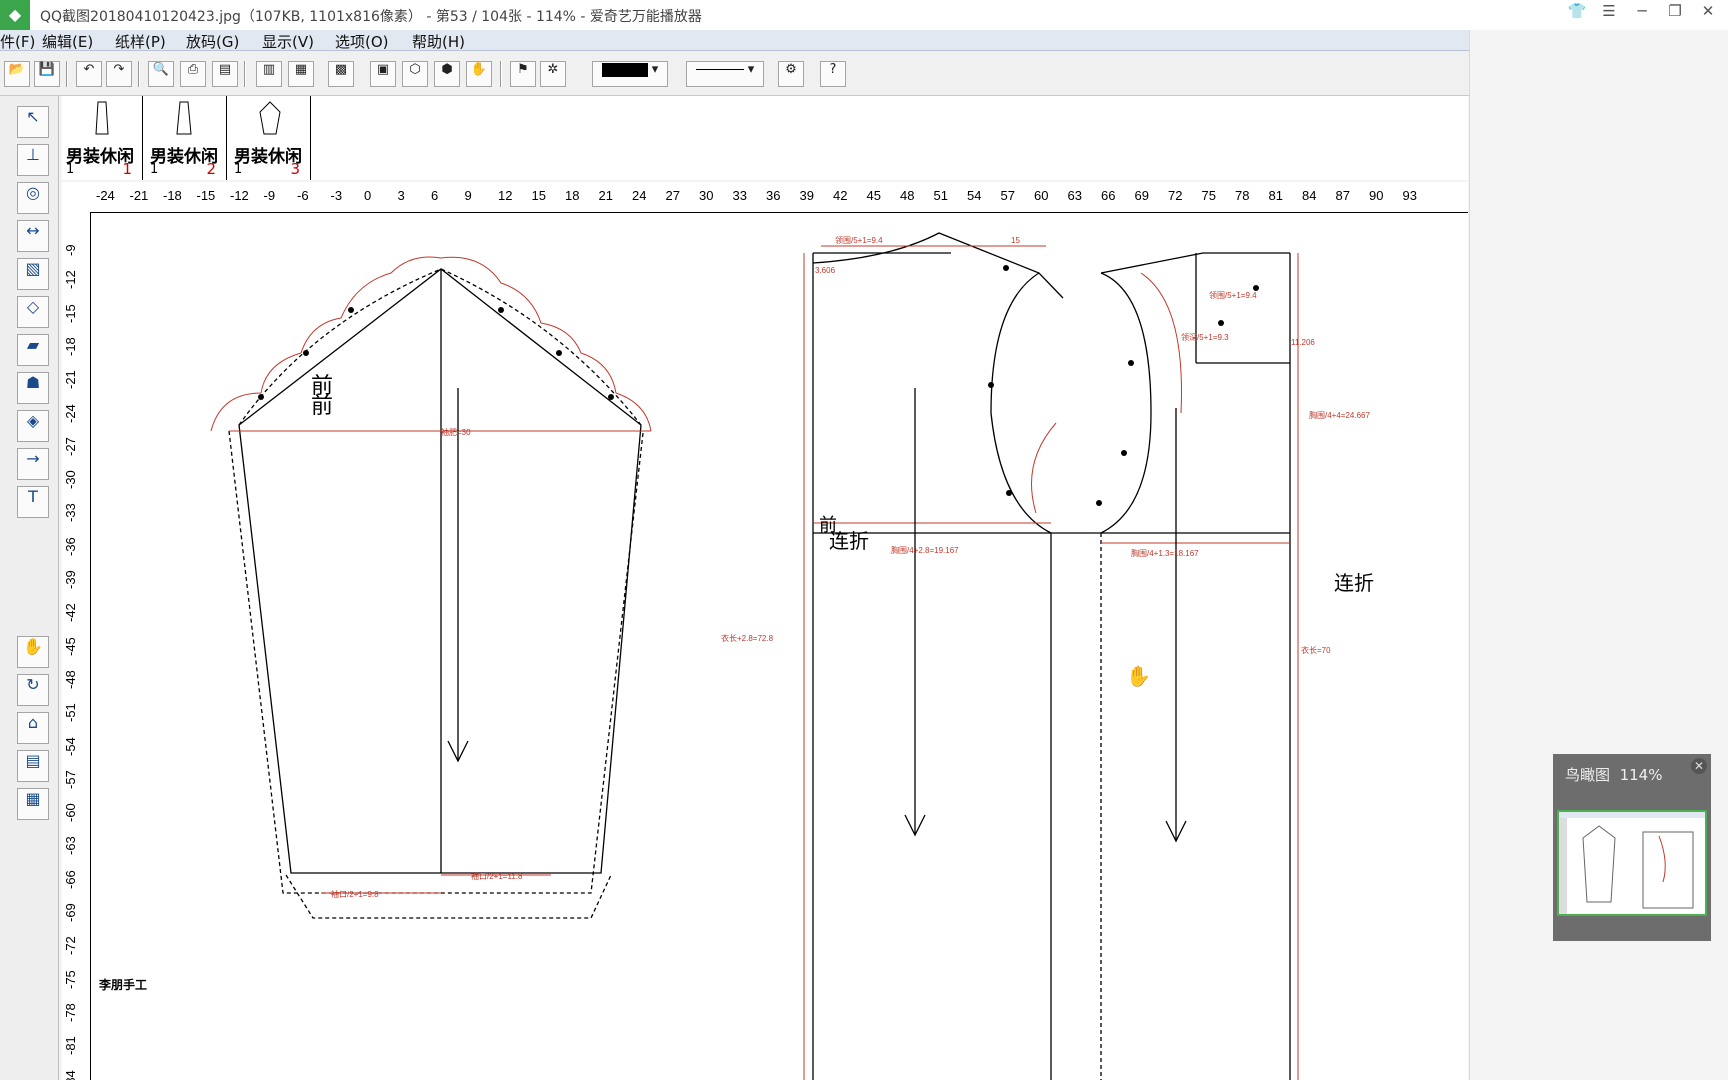 This screenshot has width=1728, height=1080. What do you see at coordinates (415, 74) in the screenshot?
I see `shape-icon: ⬡` at bounding box center [415, 74].